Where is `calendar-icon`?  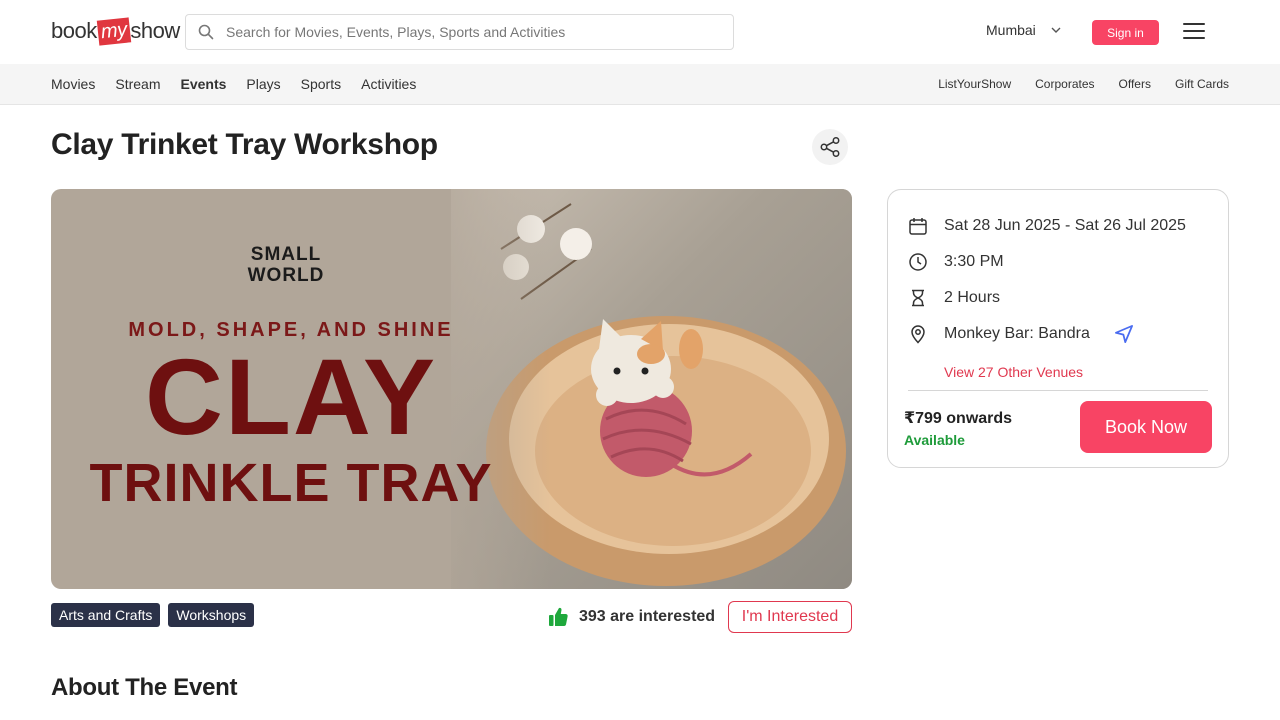 calendar-icon is located at coordinates (918, 226).